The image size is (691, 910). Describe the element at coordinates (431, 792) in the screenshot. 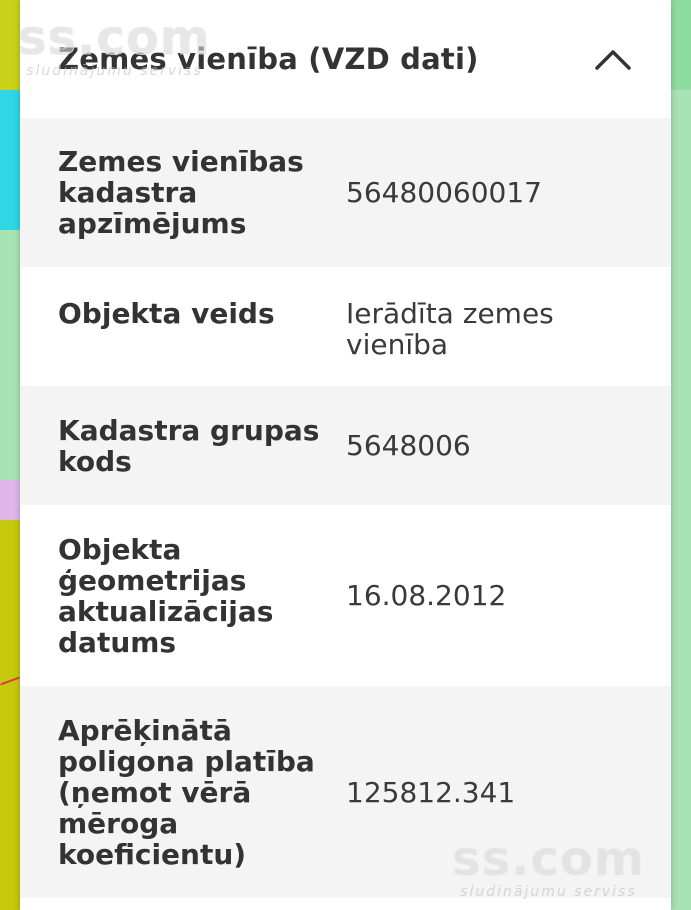

I see `row-value: 125812.341` at that location.